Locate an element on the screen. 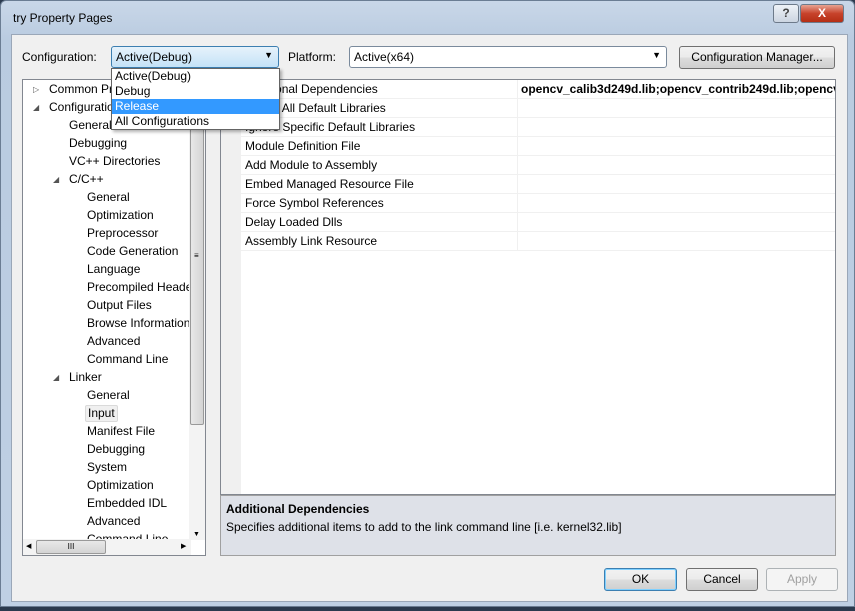 The width and height of the screenshot is (855, 611). property-name: Embed Managed Resource File is located at coordinates (329, 184).